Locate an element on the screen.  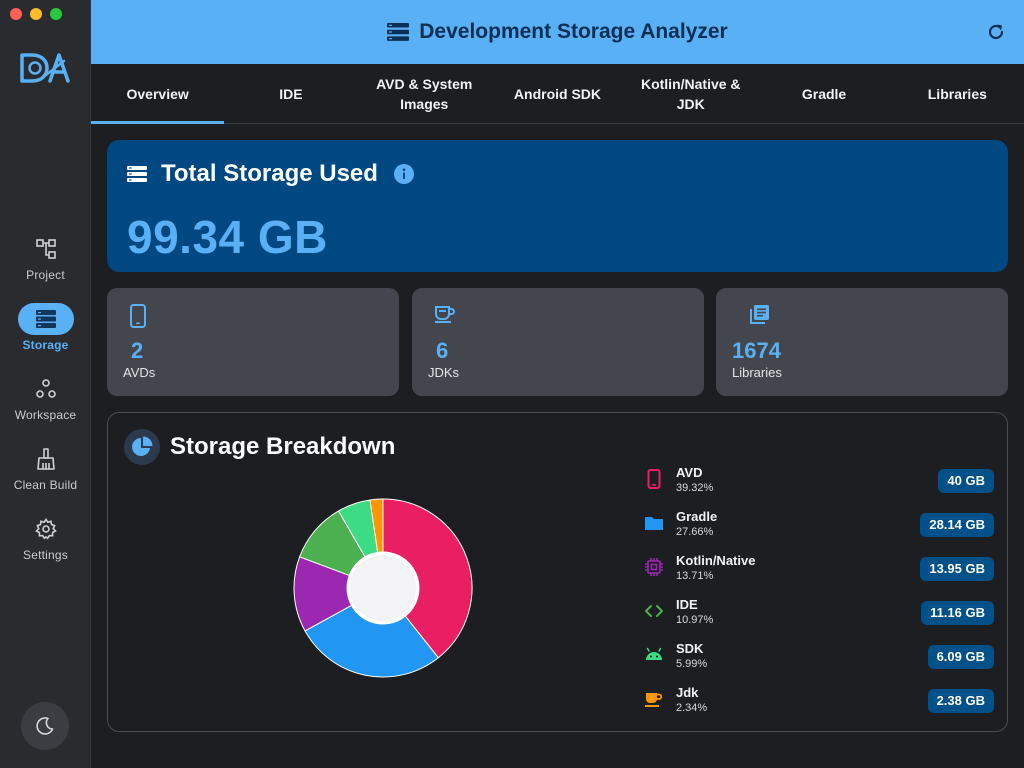
stat-card-libraries: 1674 Libraries is located at coordinates (862, 342).